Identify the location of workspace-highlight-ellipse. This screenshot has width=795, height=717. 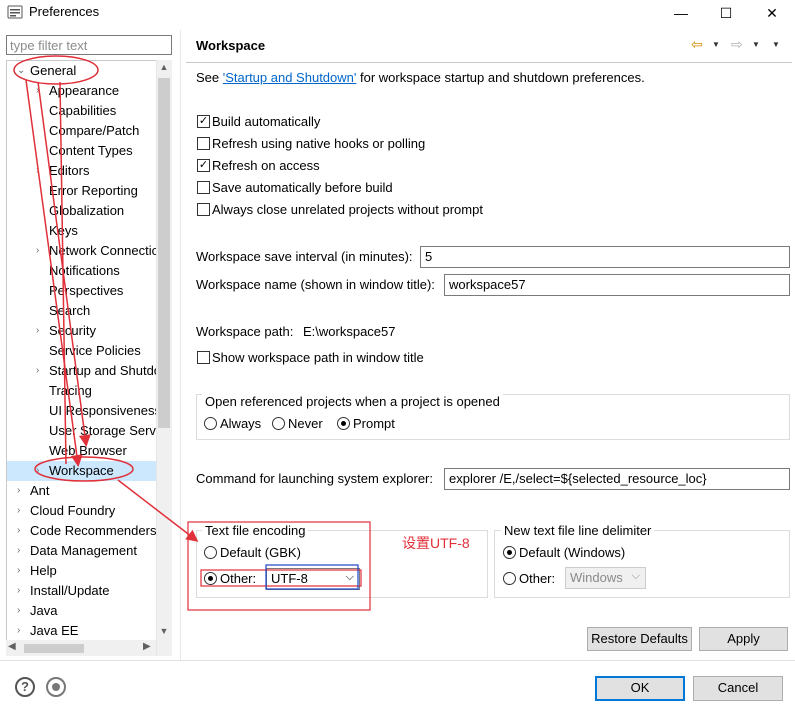
(84, 469).